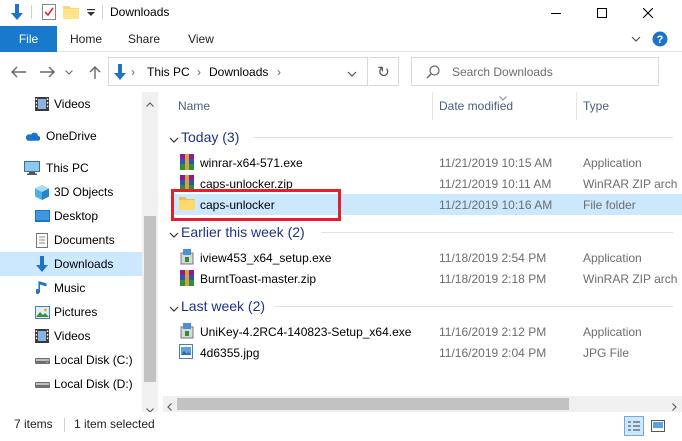 This screenshot has height=441, width=682. What do you see at coordinates (168, 72) in the screenshot?
I see `breadcrumb-this-pc: This PC` at bounding box center [168, 72].